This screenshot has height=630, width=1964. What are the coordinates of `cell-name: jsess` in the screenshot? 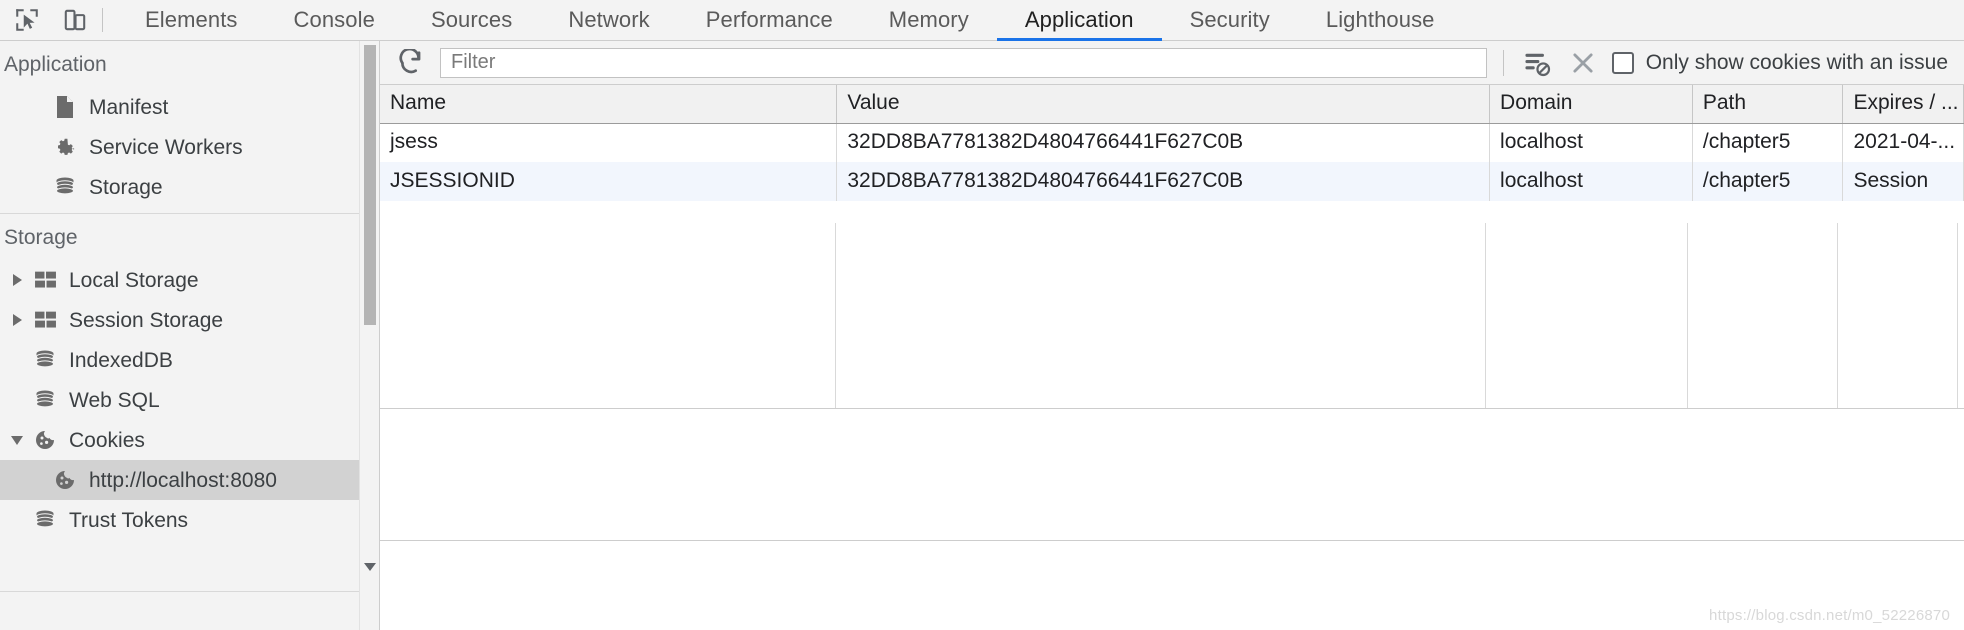 It's located at (609, 142).